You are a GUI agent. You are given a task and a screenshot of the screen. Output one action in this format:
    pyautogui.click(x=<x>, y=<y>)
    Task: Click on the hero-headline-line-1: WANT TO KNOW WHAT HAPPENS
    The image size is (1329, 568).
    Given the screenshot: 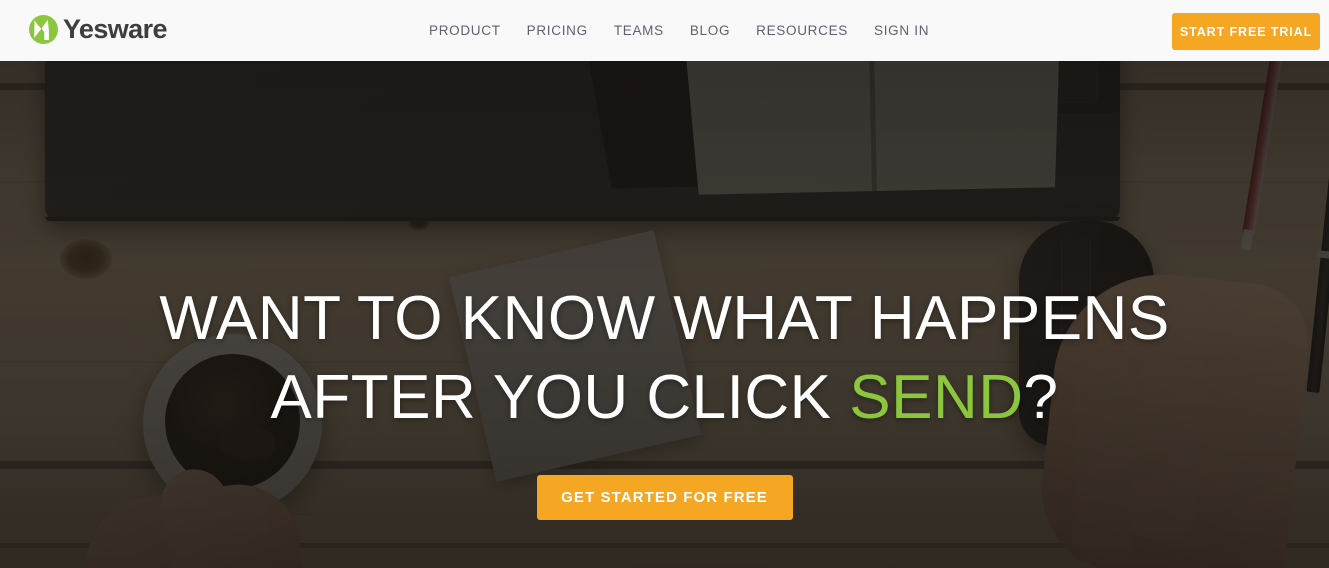 What is the action you would take?
    pyautogui.click(x=664, y=318)
    